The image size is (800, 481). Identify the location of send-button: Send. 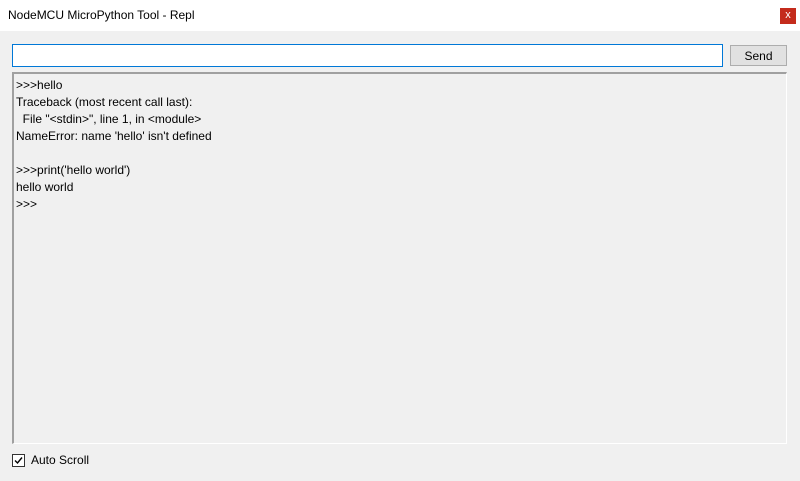
(758, 55).